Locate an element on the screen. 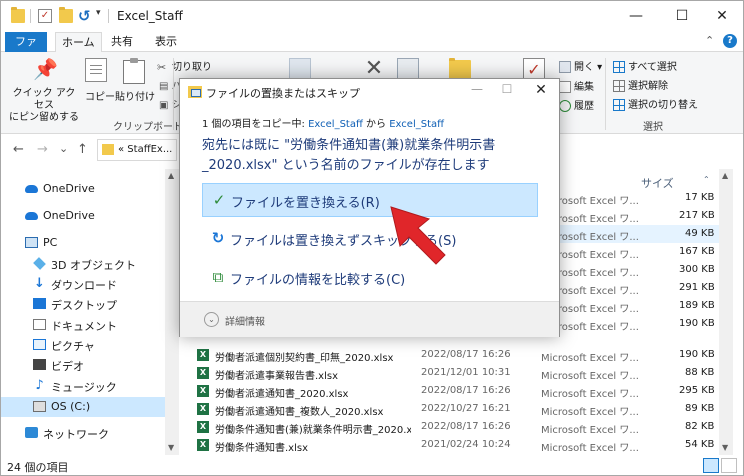  expand-details-chevron-icon: ⌄ is located at coordinates (211, 319).